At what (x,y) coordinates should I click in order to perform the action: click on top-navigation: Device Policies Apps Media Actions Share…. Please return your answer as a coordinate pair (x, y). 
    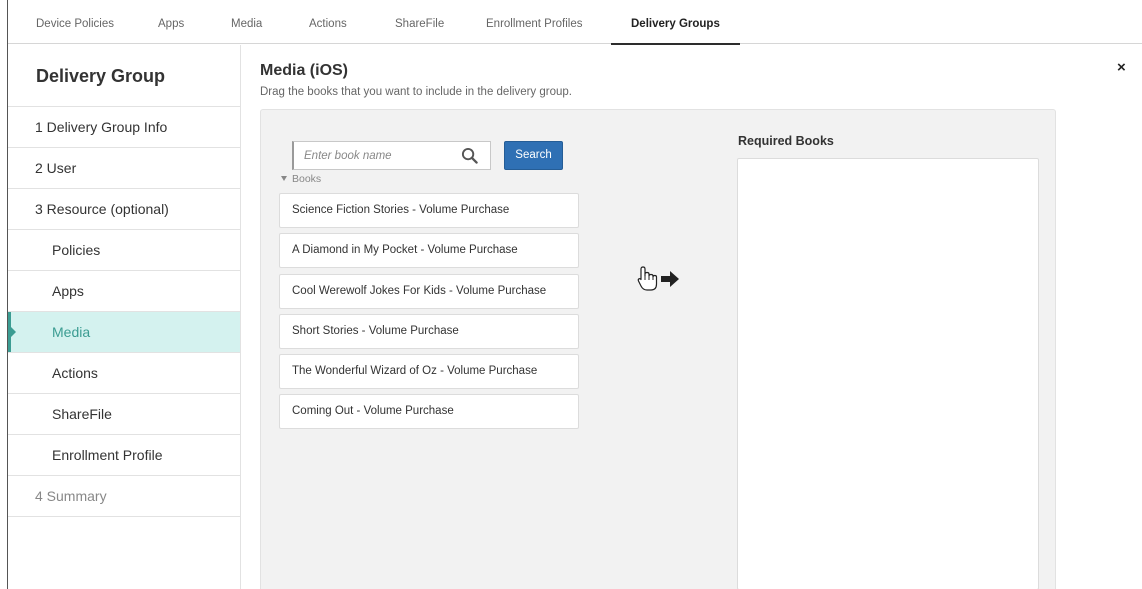
    Looking at the image, I should click on (575, 22).